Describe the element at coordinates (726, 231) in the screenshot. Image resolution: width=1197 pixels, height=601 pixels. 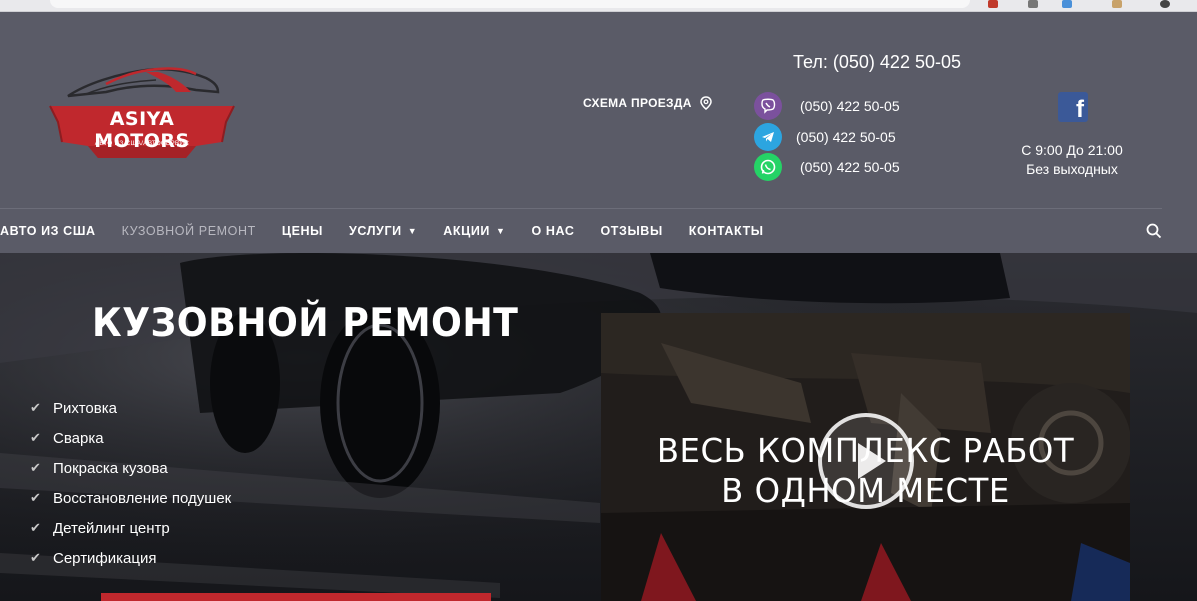
I see `nav-item-contacts: КОНТАКТЫ` at that location.